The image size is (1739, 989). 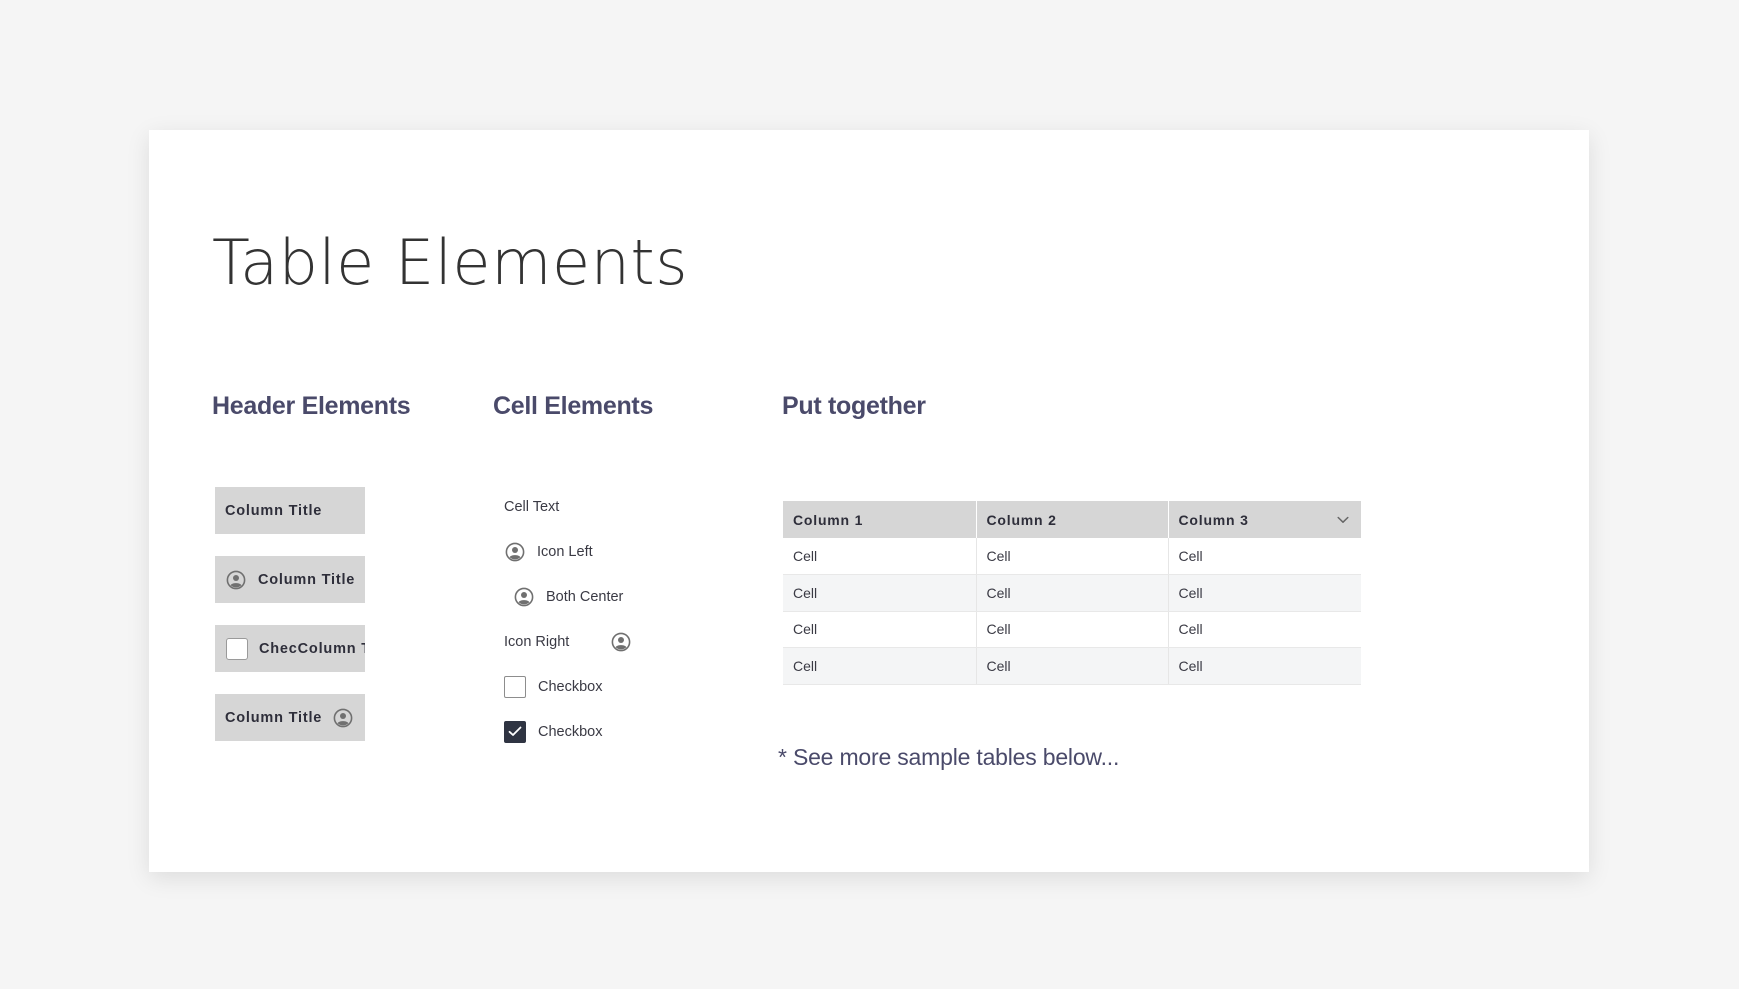 What do you see at coordinates (450, 262) in the screenshot?
I see `page-title: Table Elements` at bounding box center [450, 262].